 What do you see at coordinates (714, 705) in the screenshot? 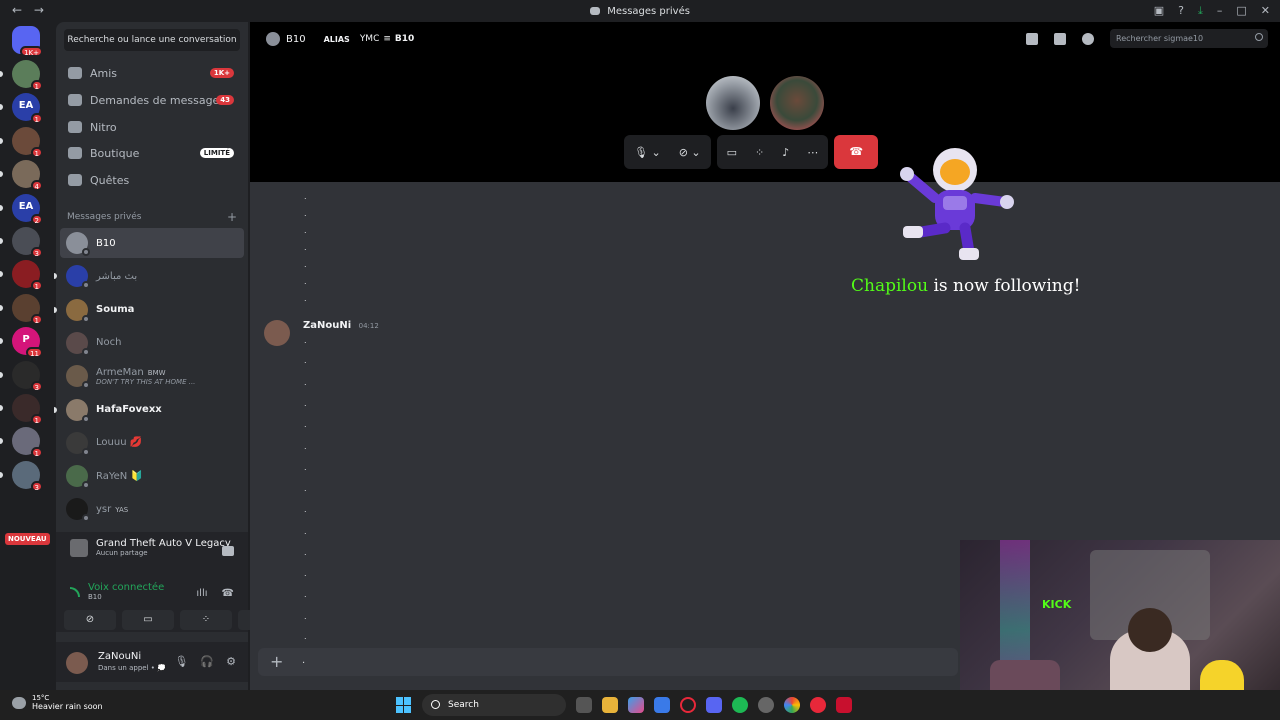
I see `discord-taskbar-icon` at bounding box center [714, 705].